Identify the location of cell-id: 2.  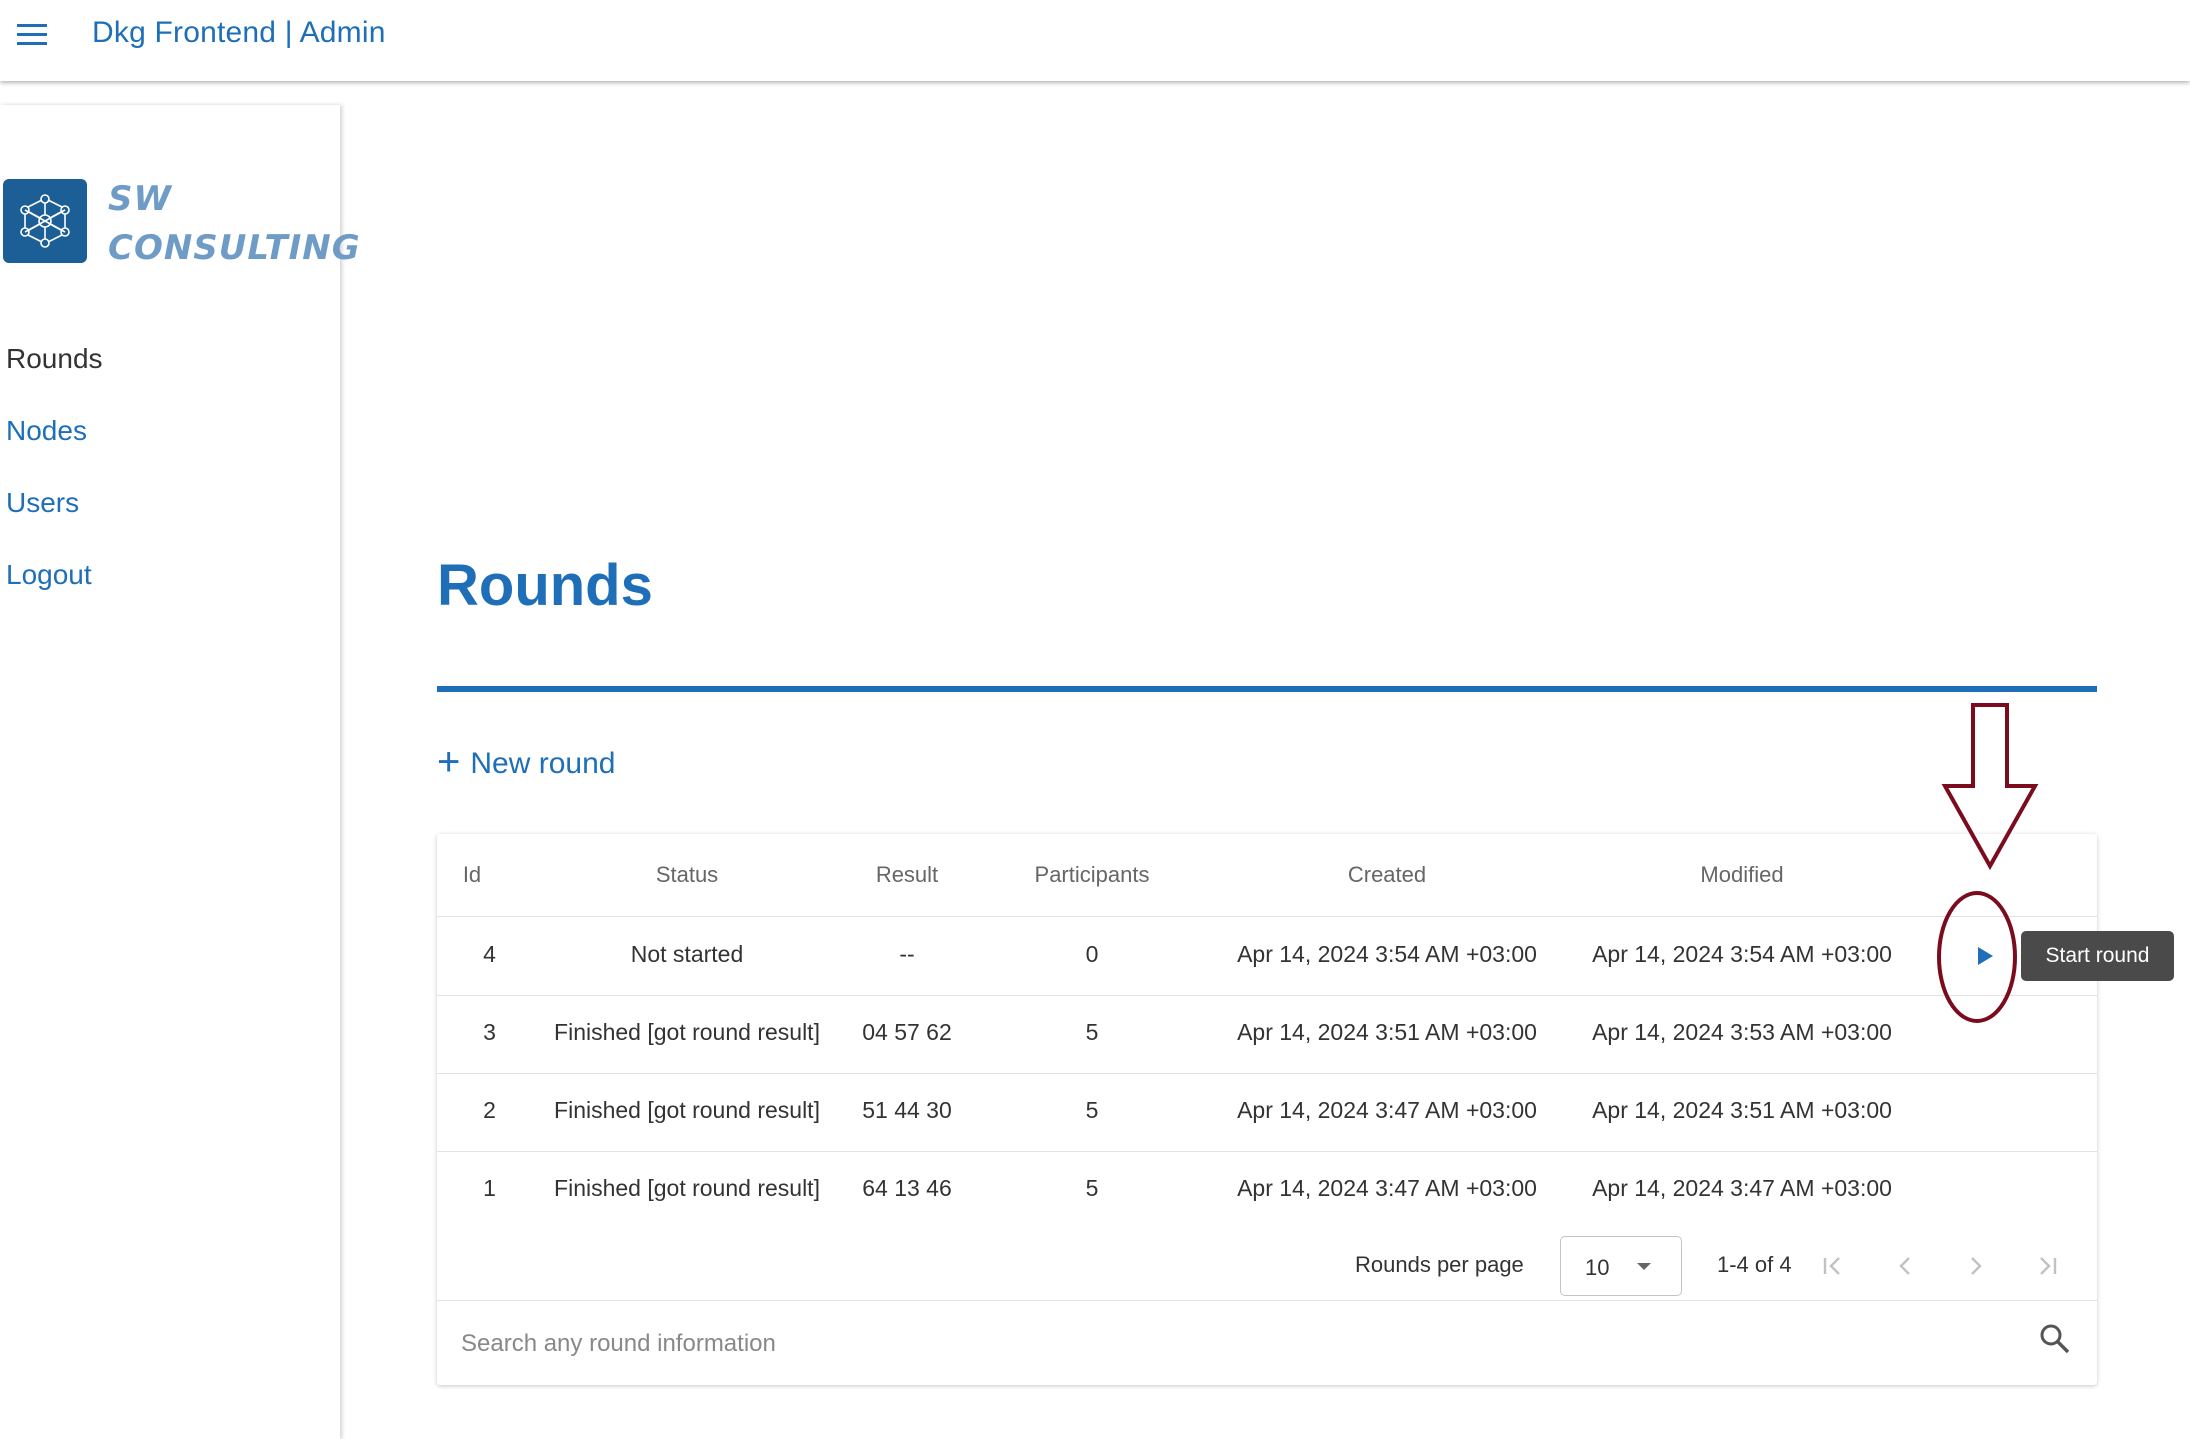
(489, 1110).